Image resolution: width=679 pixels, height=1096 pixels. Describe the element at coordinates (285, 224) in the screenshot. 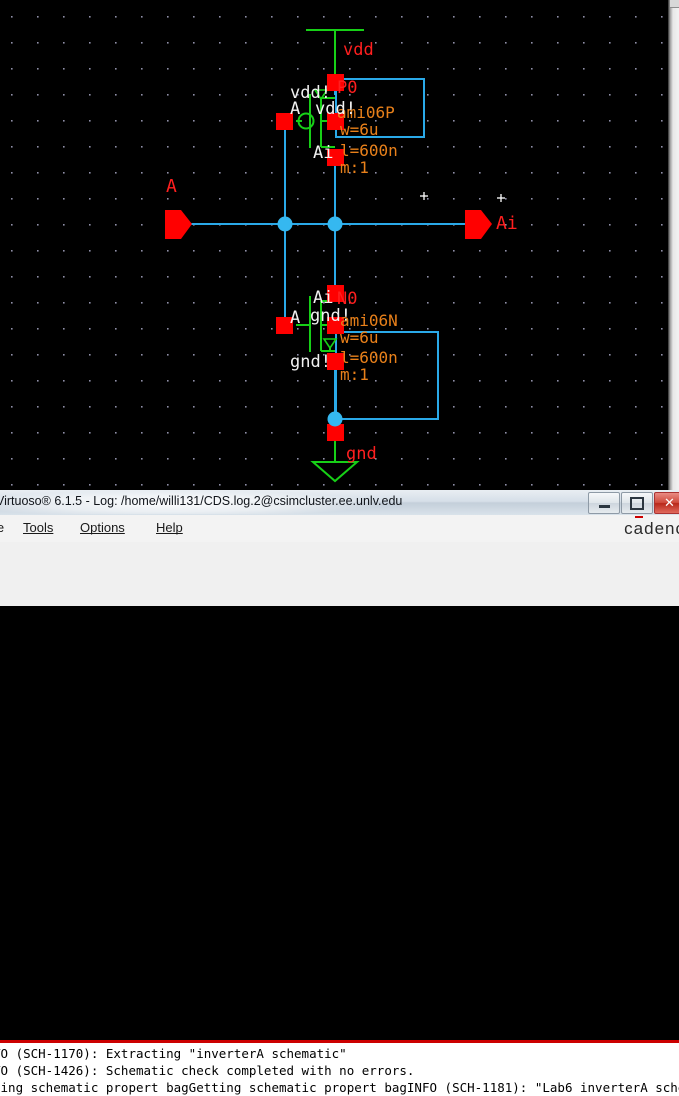

I see `junction-dot-gate` at that location.